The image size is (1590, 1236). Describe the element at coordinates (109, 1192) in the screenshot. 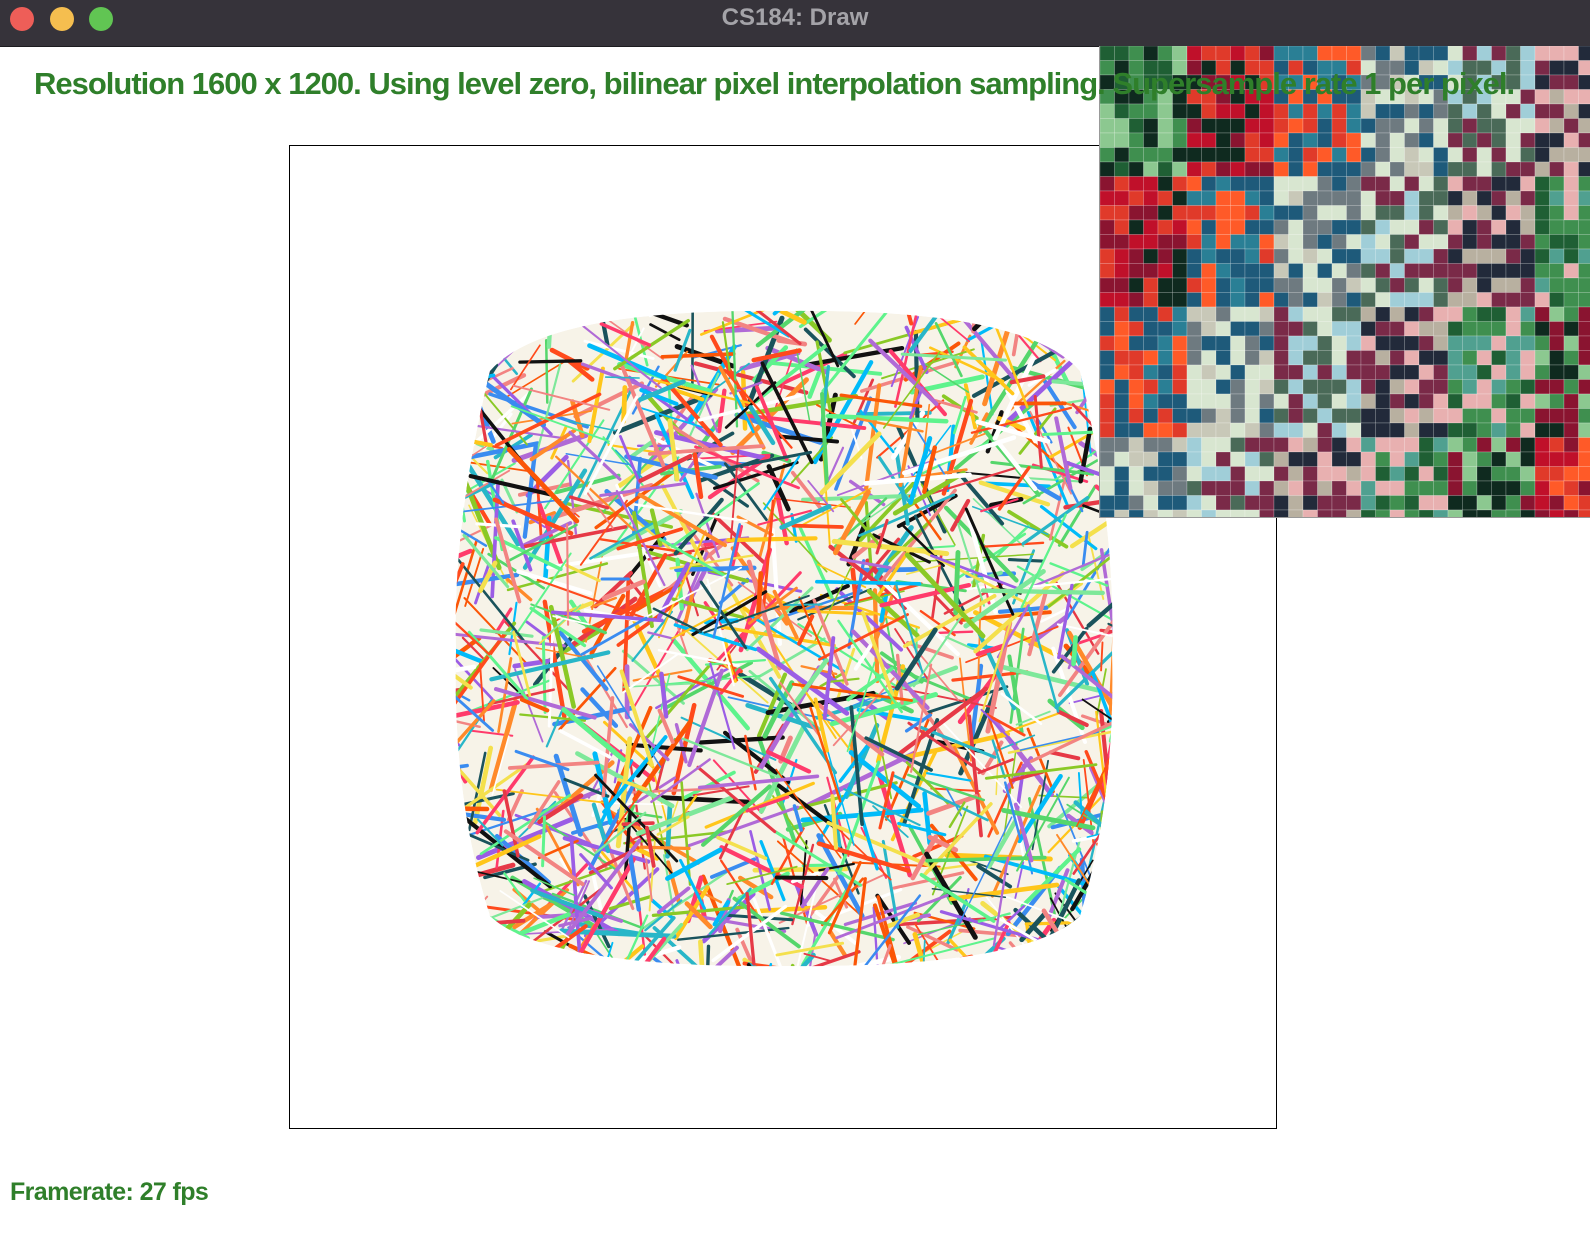

I see `framerate-readout: Framerate: 27 fps` at that location.